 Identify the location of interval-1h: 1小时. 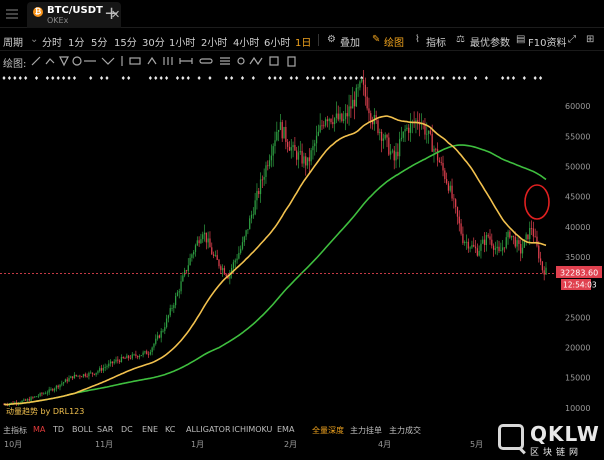
(182, 41).